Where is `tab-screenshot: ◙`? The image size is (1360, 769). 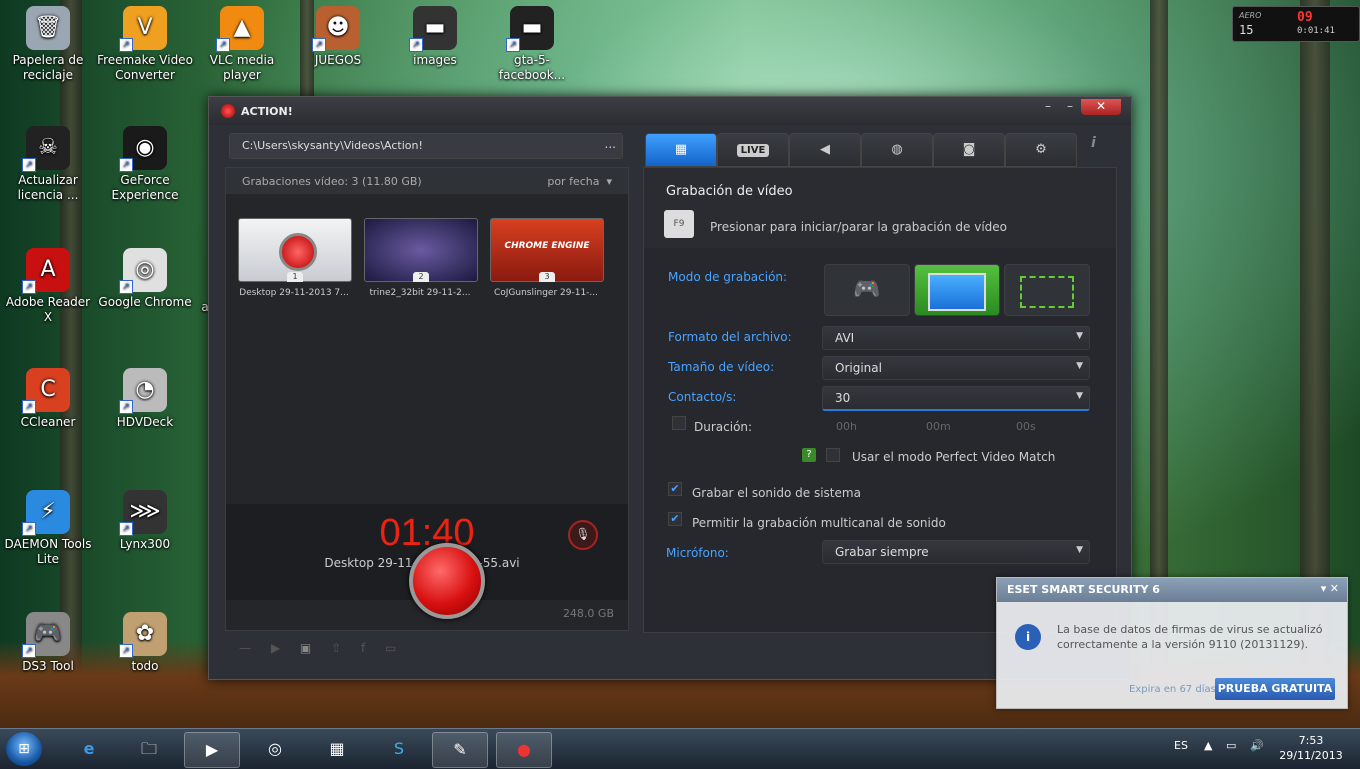 tab-screenshot: ◙ is located at coordinates (969, 150).